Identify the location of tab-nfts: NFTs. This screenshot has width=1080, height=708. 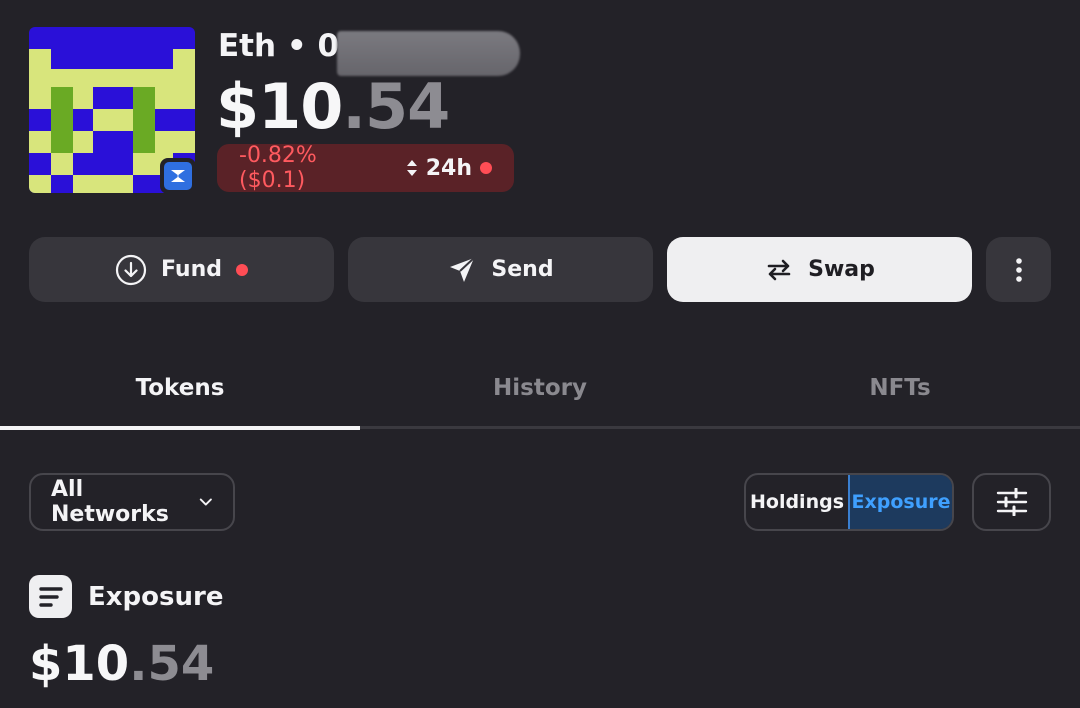
(900, 391).